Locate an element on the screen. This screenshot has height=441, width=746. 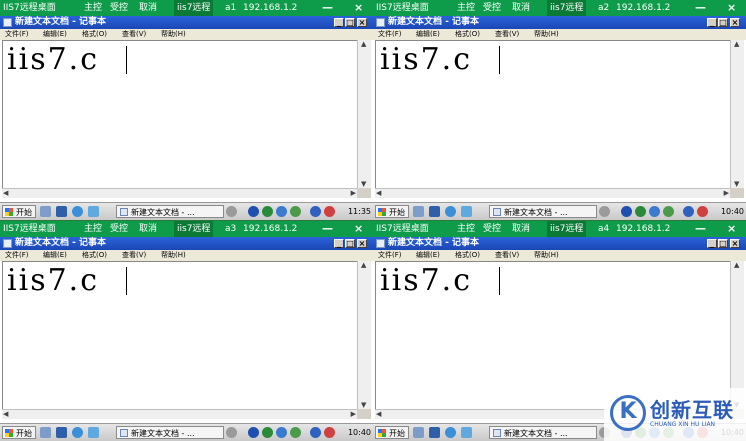
resize-grip is located at coordinates (364, 193).